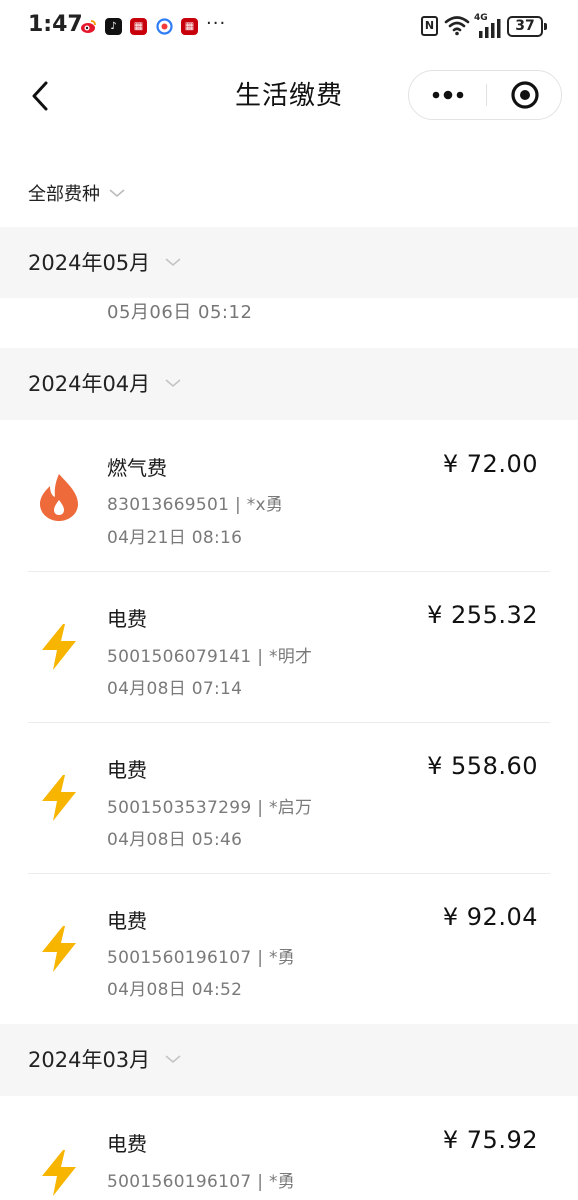  I want to click on fee-type-filter-label: 全部费种, so click(64, 194).